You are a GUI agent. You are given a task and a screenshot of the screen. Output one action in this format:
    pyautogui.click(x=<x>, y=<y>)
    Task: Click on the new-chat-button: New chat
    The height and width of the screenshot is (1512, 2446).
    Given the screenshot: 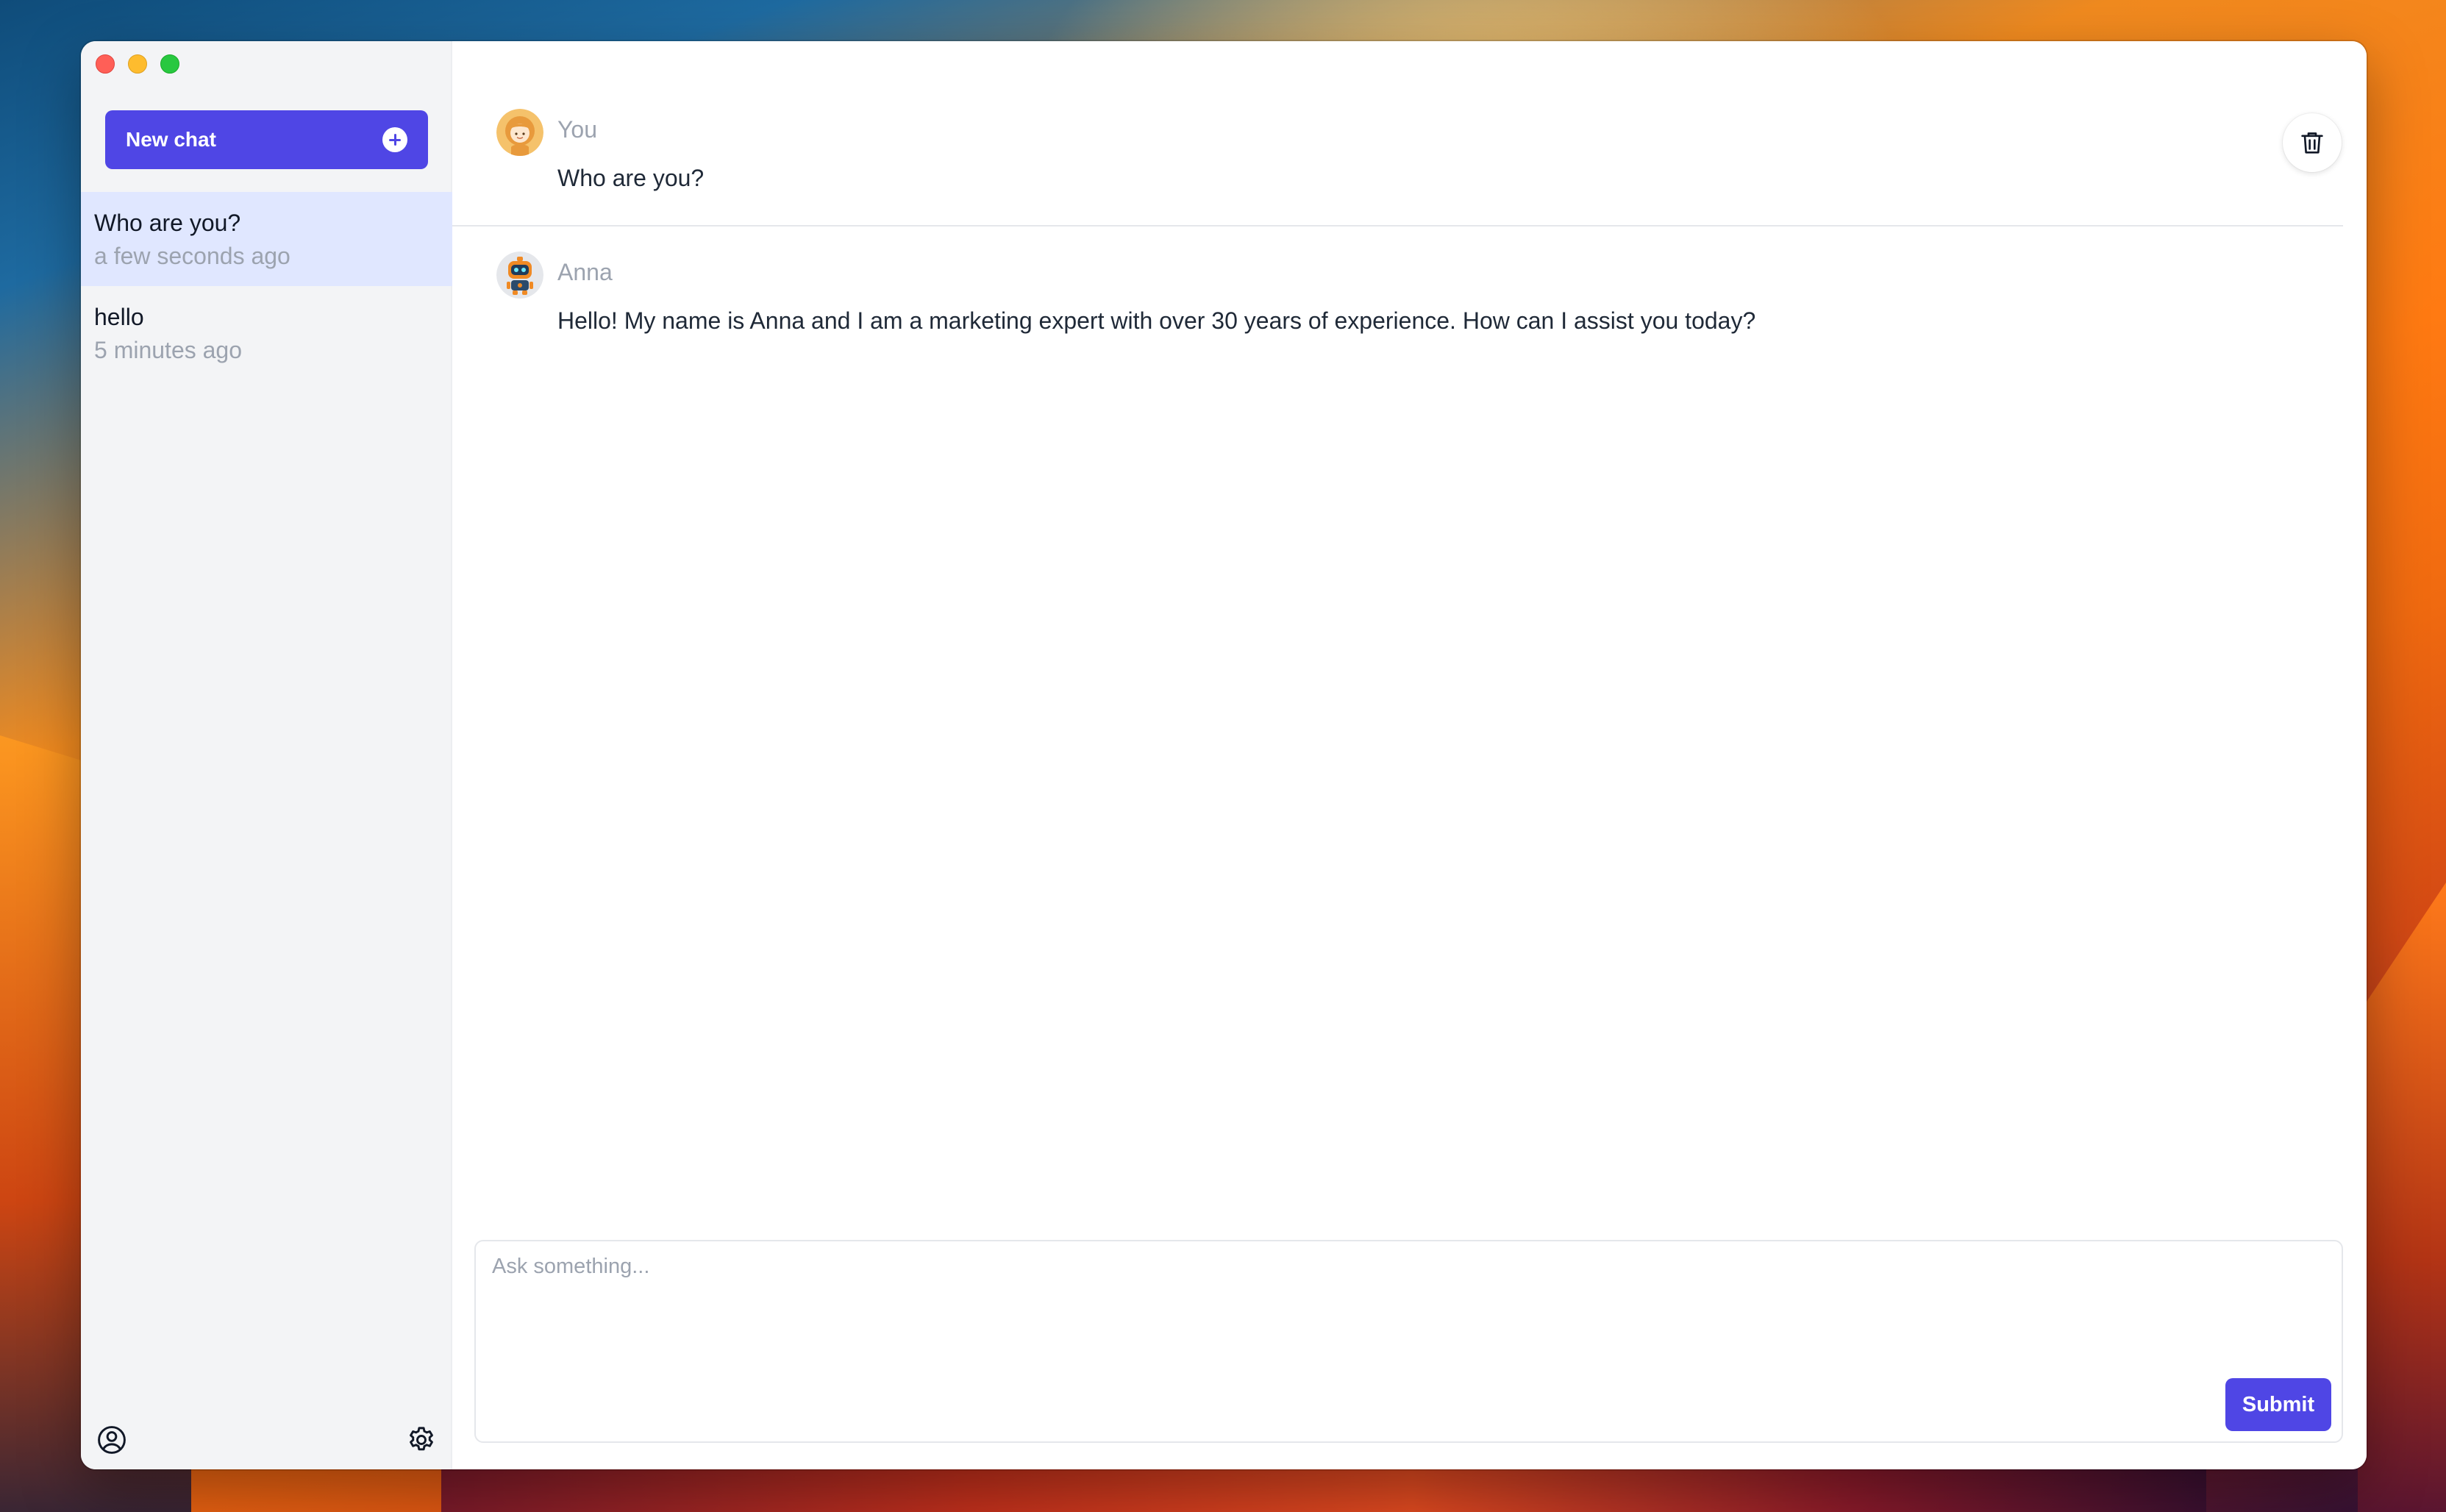 What is the action you would take?
    pyautogui.click(x=266, y=139)
    